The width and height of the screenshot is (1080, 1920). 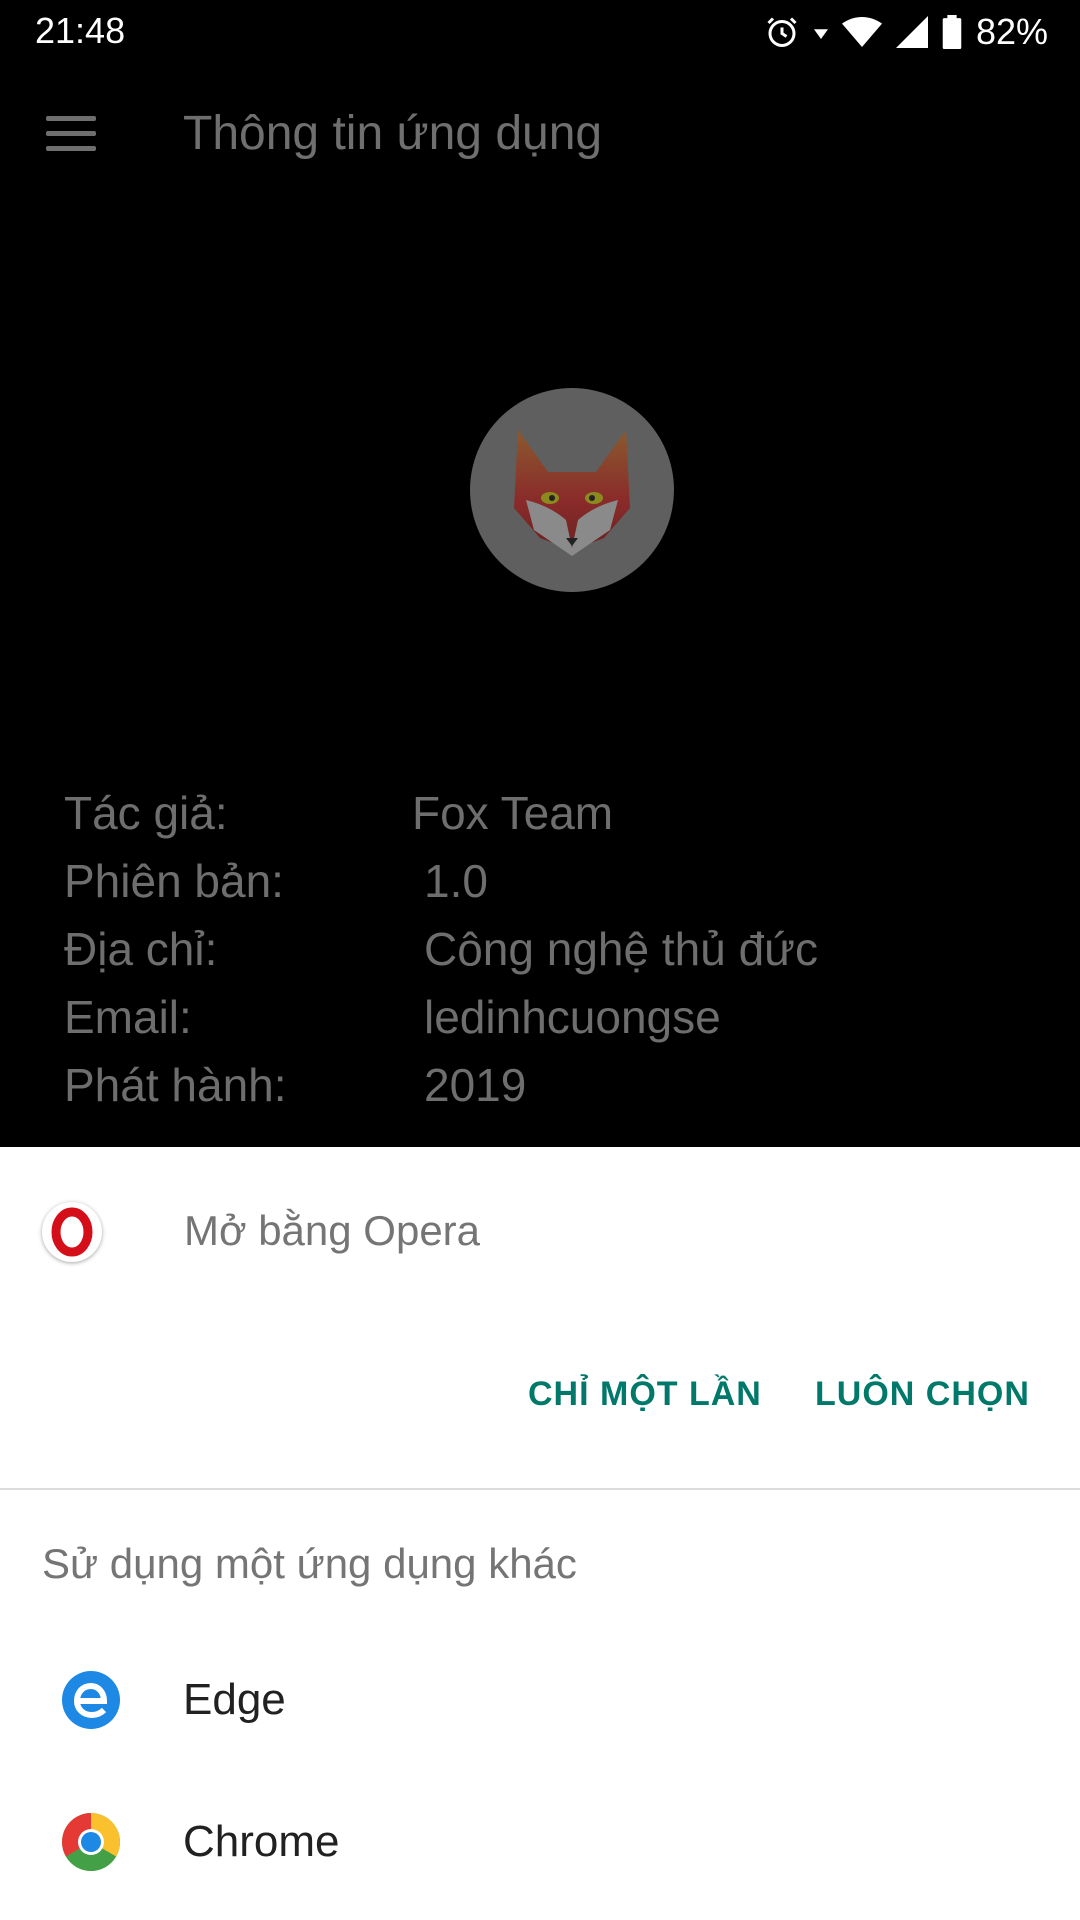 I want to click on open-with-label: Mở bằng Opera, so click(x=332, y=1230).